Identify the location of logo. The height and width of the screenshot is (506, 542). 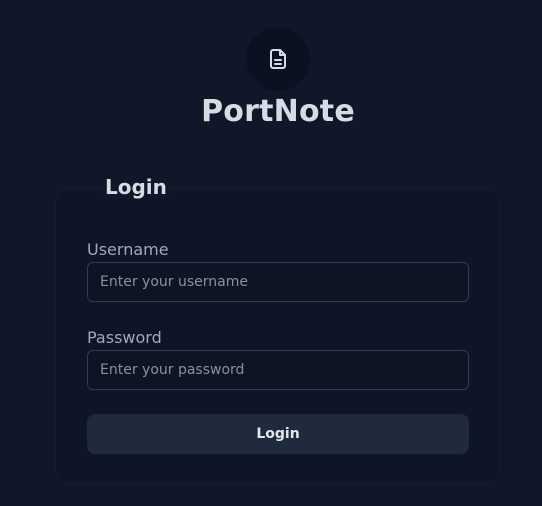
(278, 59).